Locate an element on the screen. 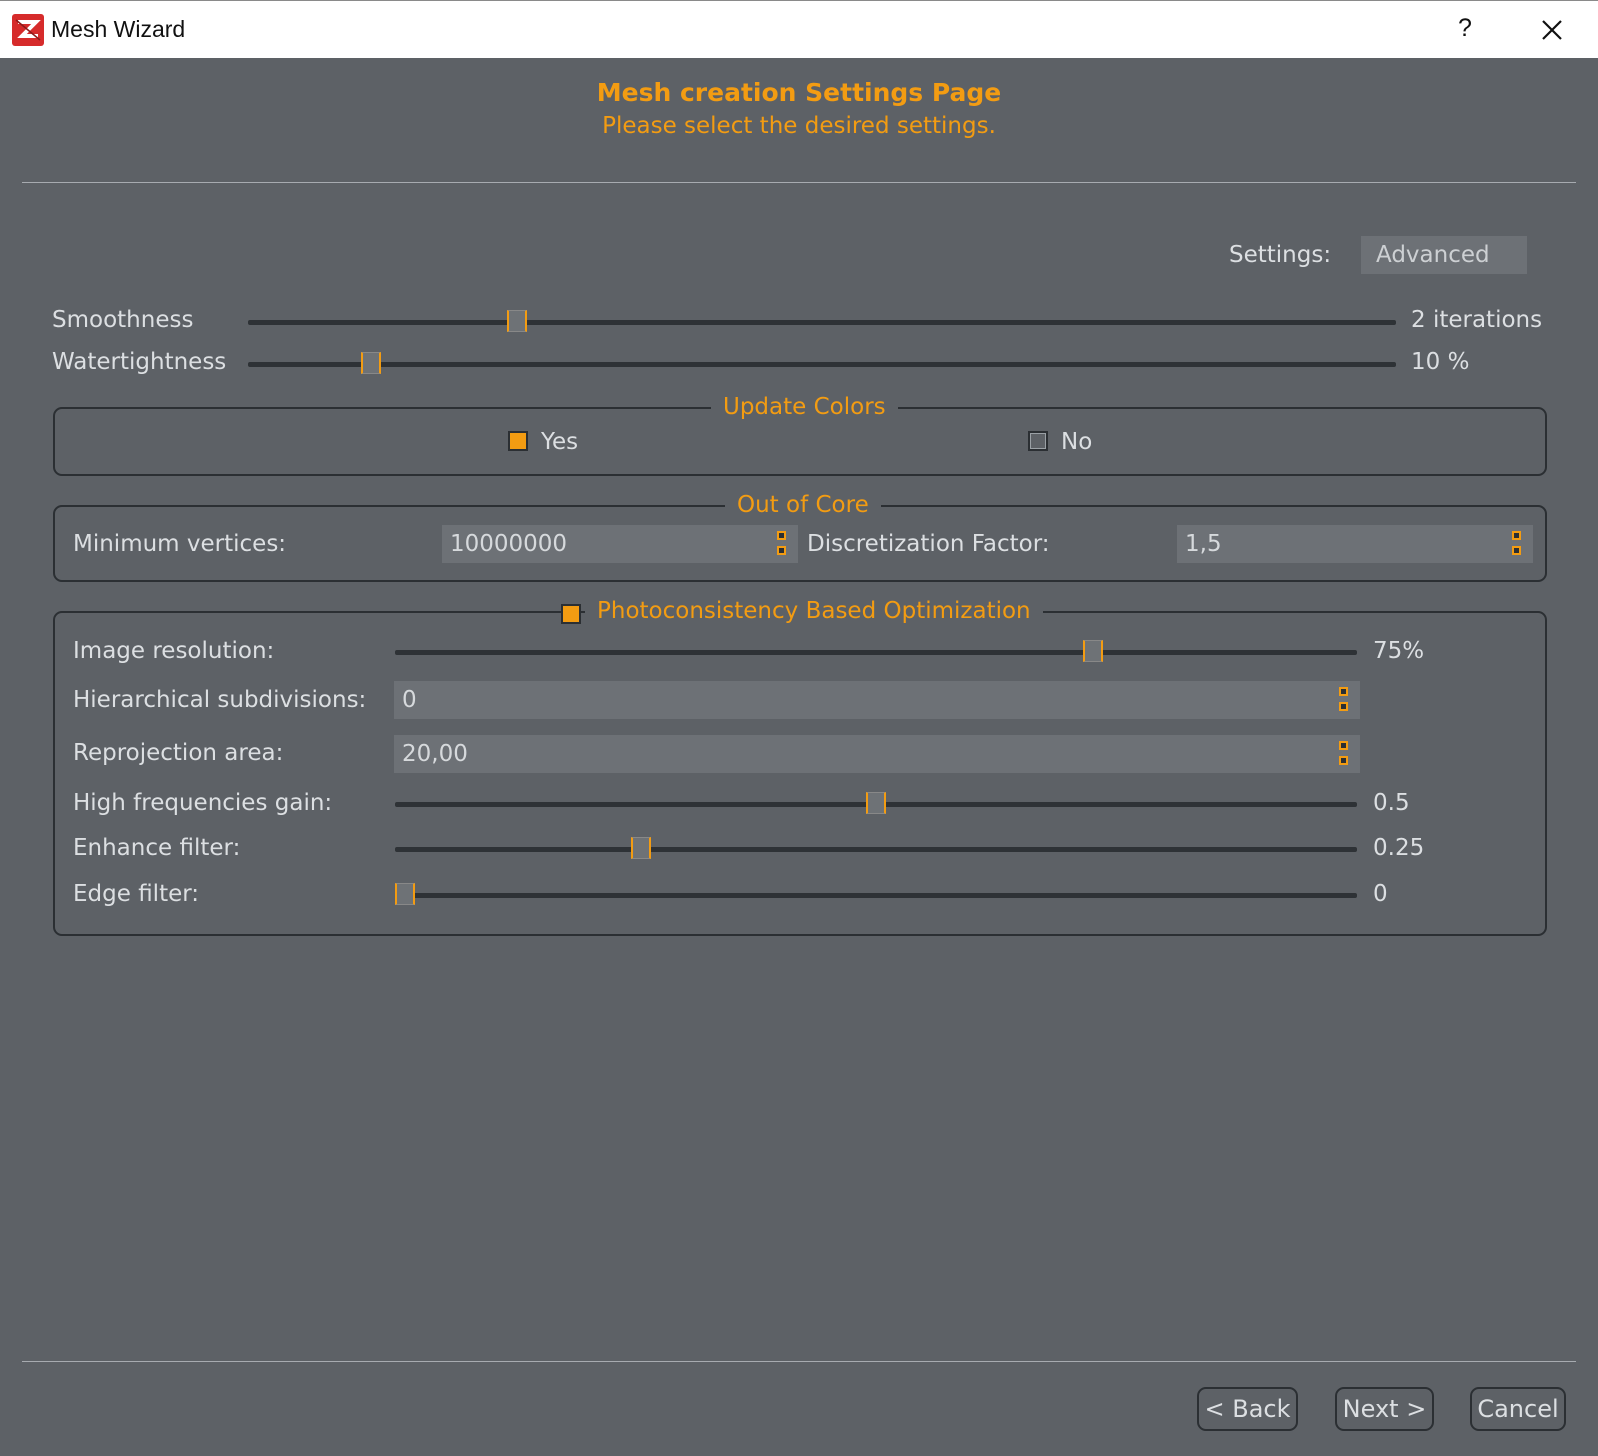 This screenshot has width=1598, height=1456. smoothness-value: 2 iterations is located at coordinates (1477, 320).